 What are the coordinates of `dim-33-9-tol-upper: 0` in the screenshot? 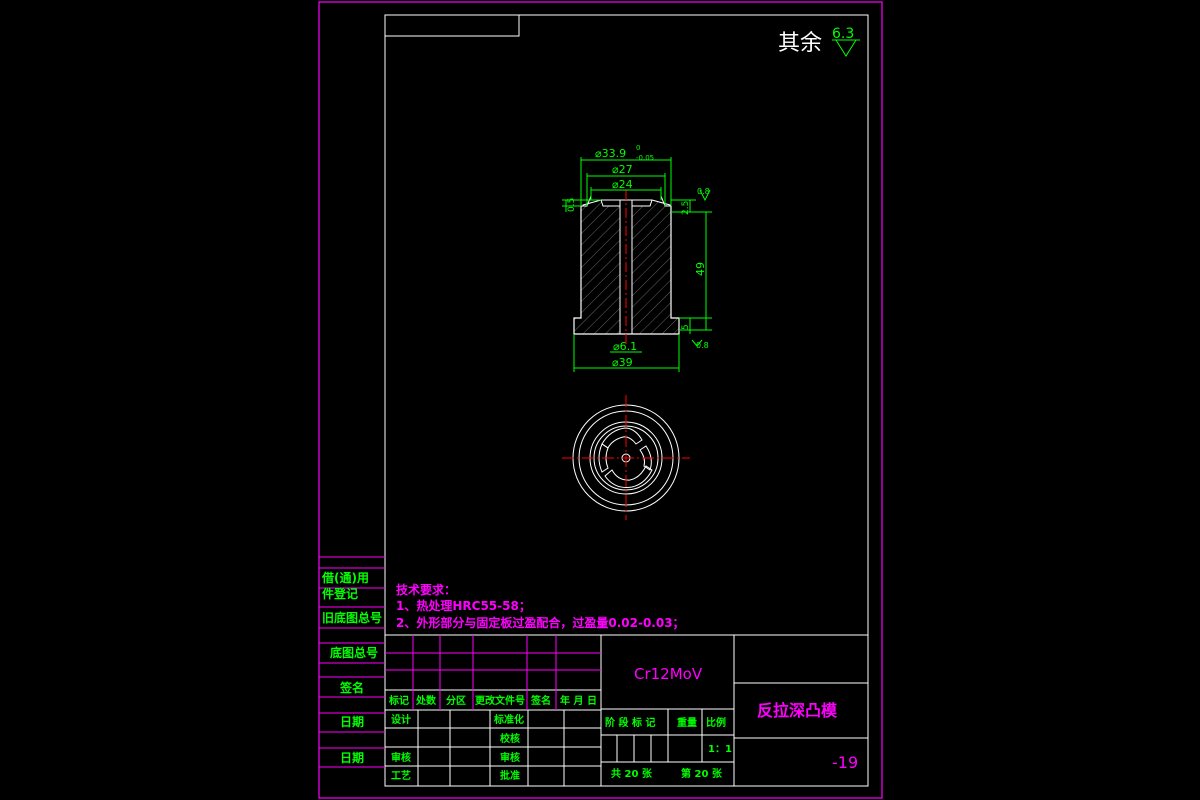 It's located at (638, 148).